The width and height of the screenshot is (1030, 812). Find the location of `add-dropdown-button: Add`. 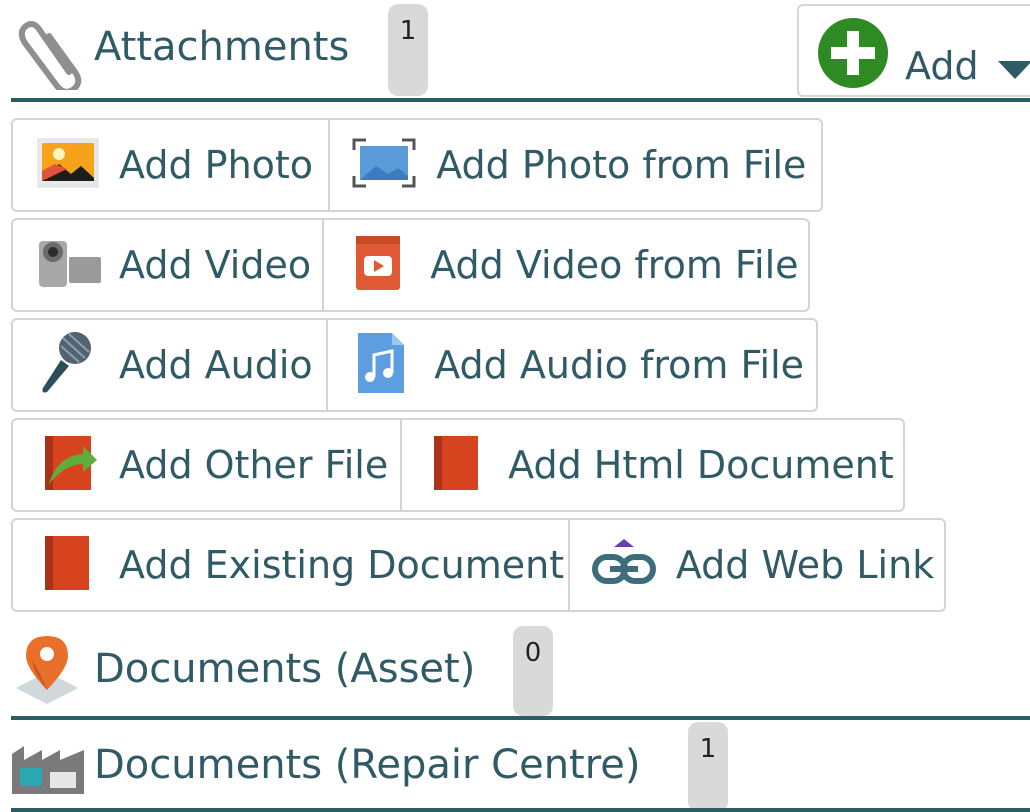

add-dropdown-button: Add is located at coordinates (913, 50).